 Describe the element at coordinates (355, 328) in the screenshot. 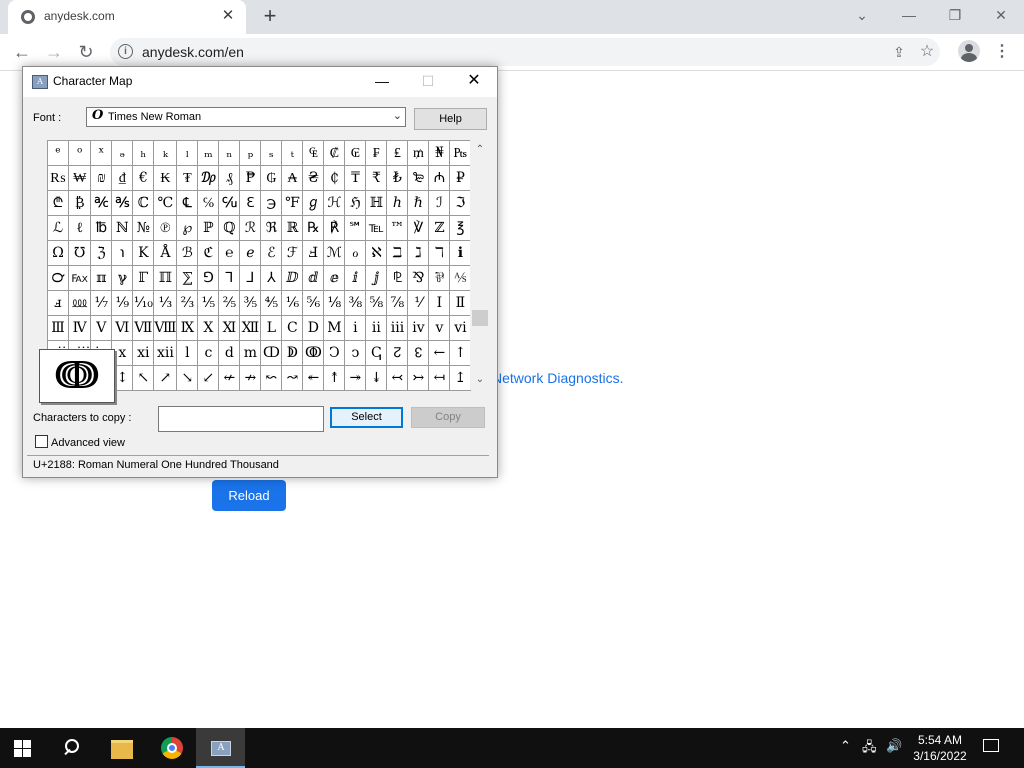

I see `character-cell: ⅰ` at that location.